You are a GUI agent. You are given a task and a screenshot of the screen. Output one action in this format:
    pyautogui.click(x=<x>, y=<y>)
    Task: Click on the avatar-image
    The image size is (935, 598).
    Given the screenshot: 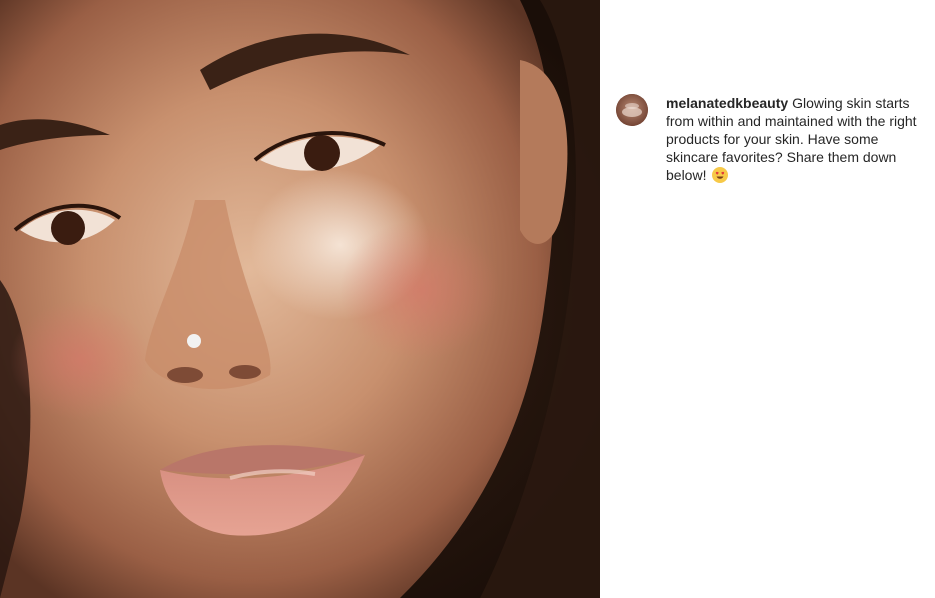 What is the action you would take?
    pyautogui.click(x=632, y=110)
    